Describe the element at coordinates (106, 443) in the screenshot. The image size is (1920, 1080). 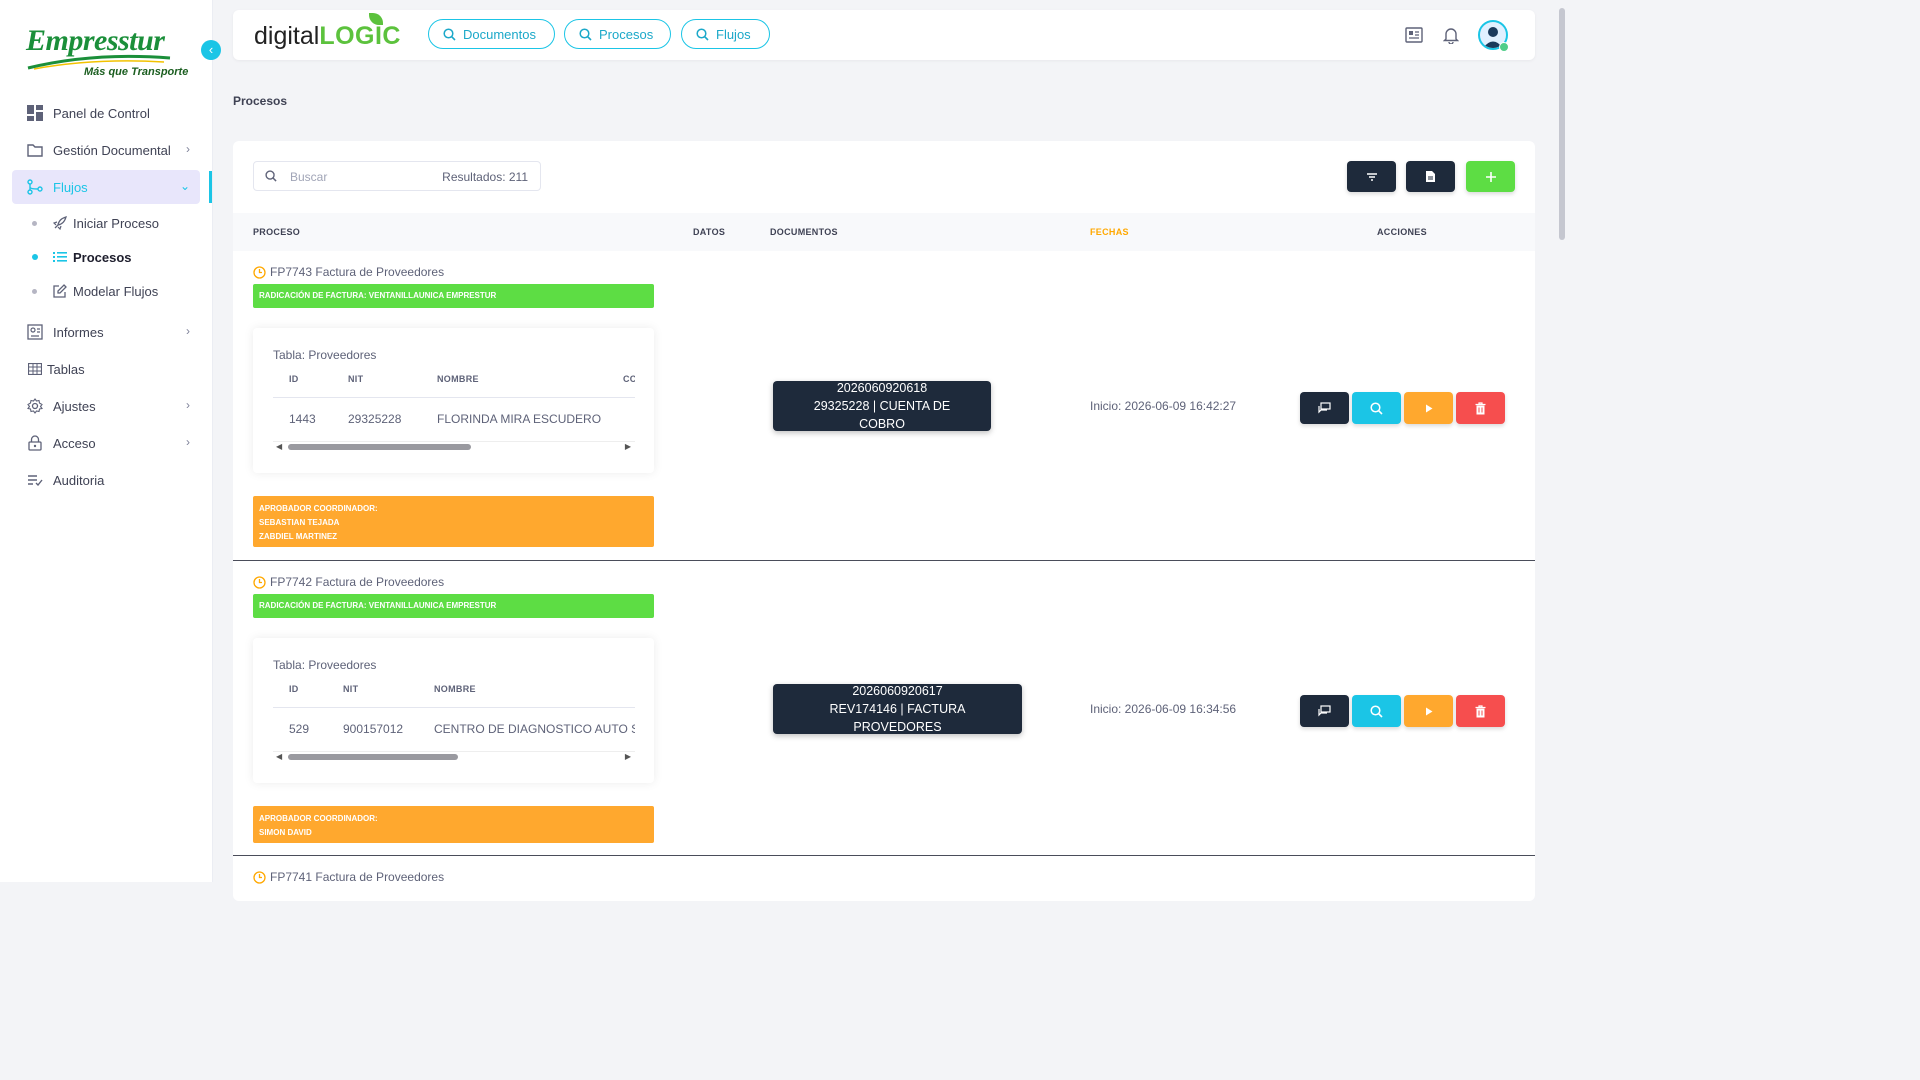
I see `sidebar-item-acceso: Acceso ›` at that location.